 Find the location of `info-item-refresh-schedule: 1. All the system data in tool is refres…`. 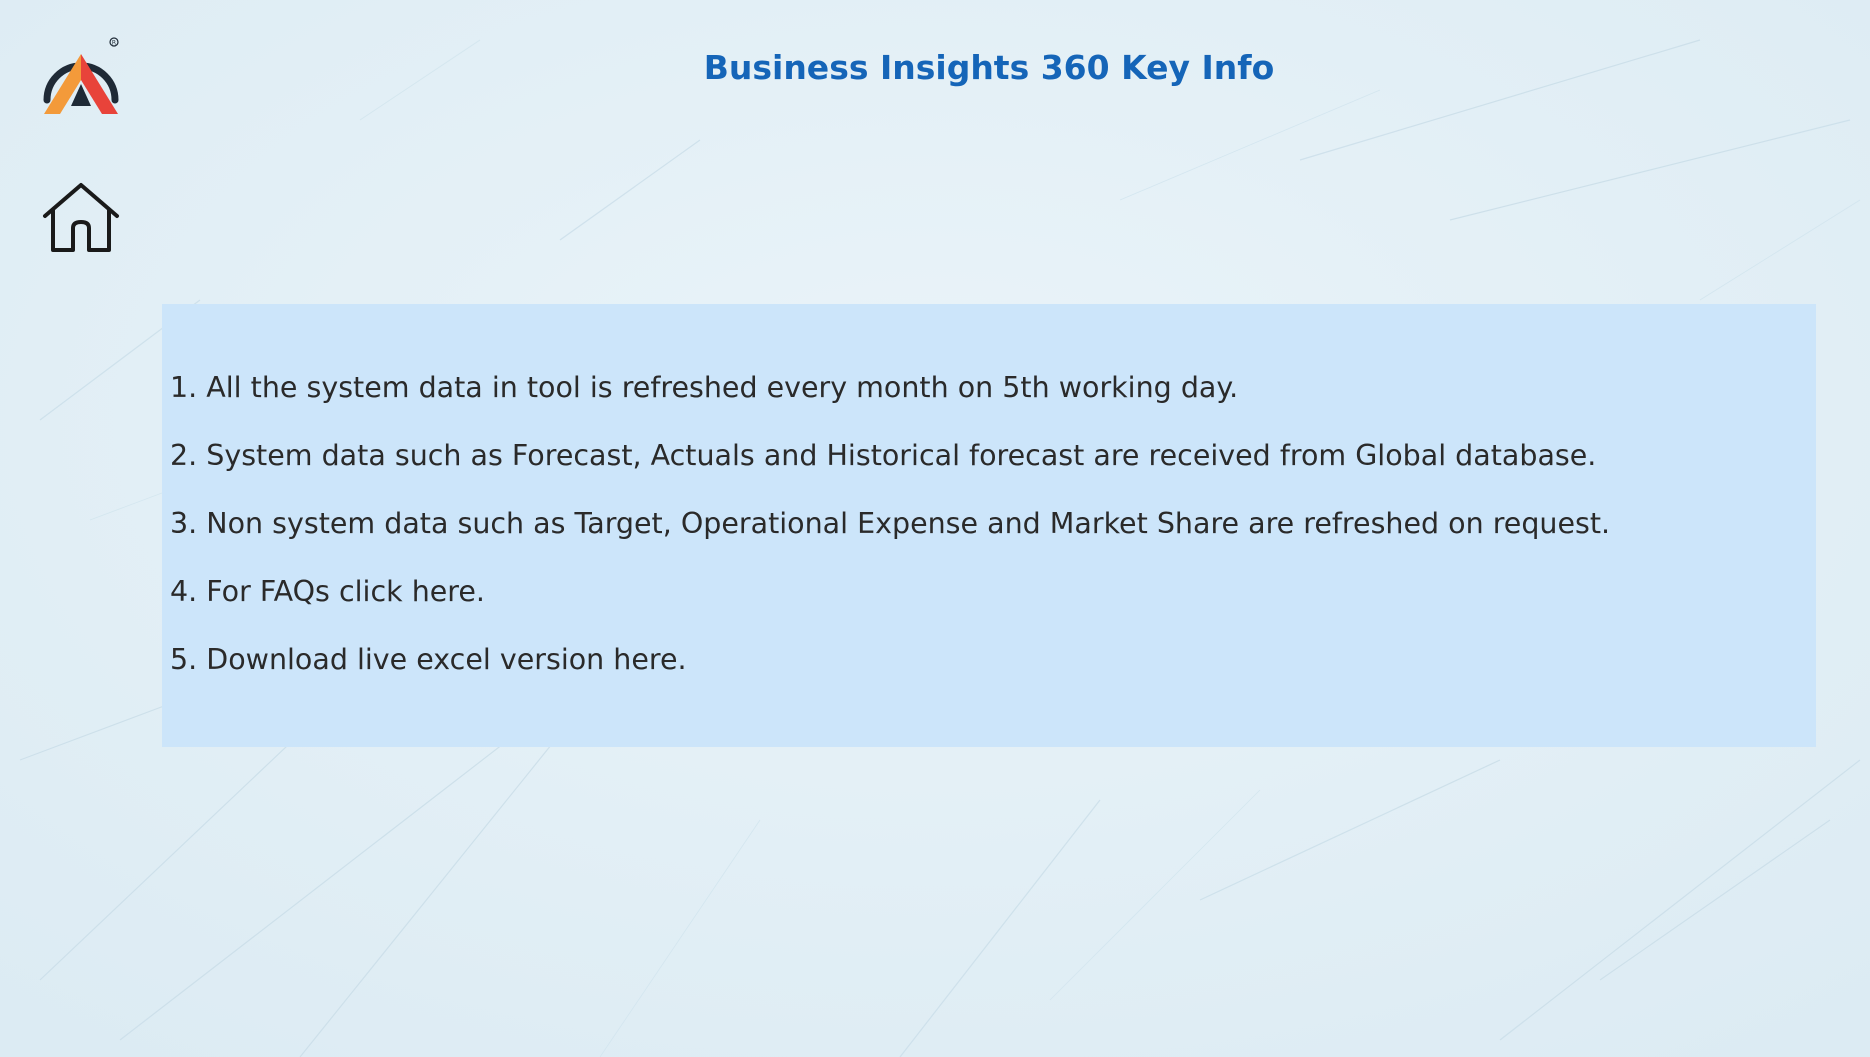

info-item-refresh-schedule: 1. All the system data in tool is refres… is located at coordinates (704, 387).